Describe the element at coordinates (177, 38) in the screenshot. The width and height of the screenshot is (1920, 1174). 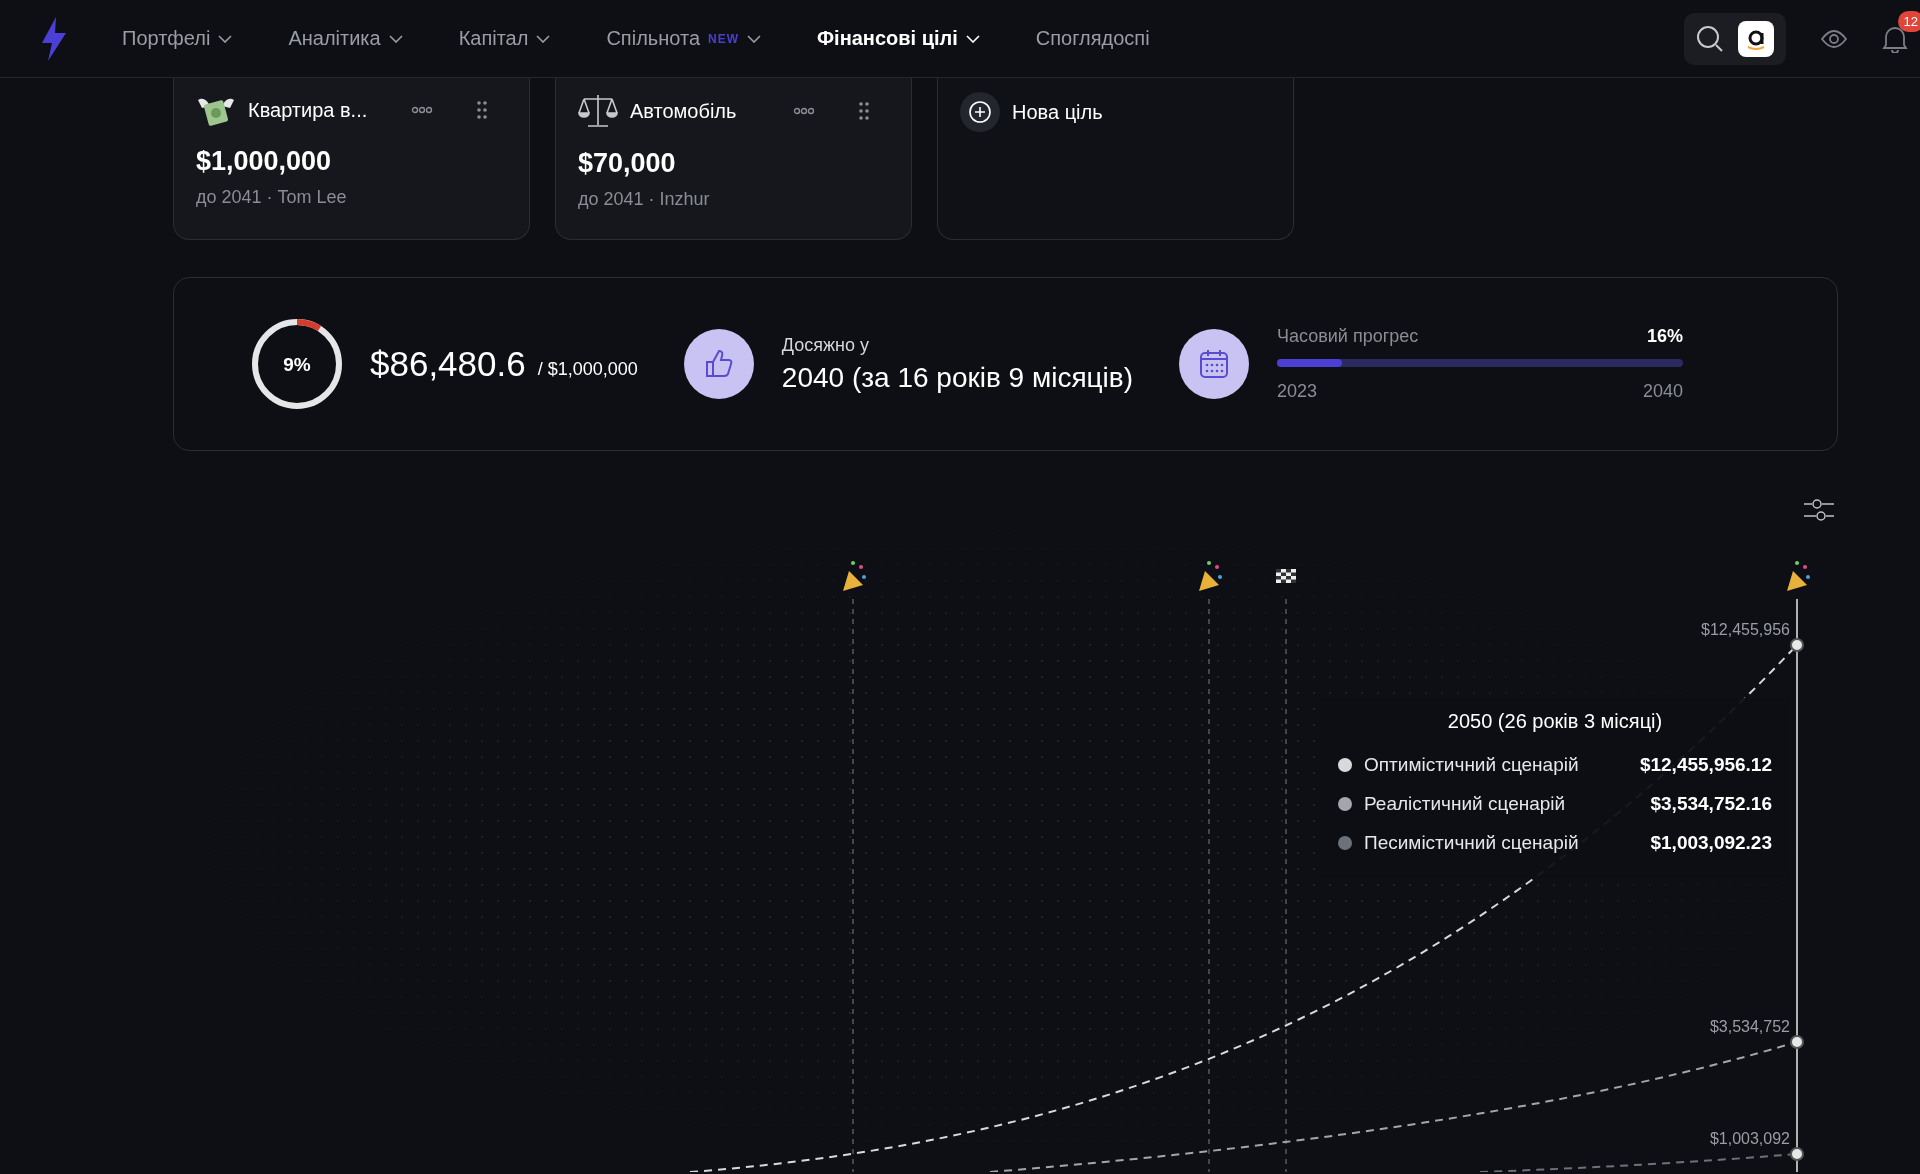
I see `nav-menu-item: Портфелі` at that location.